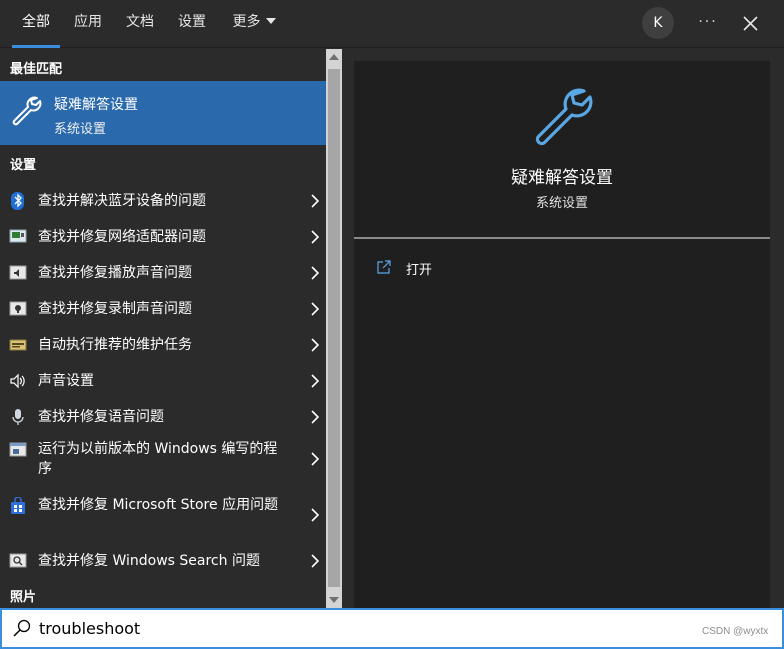 Image resolution: width=784 pixels, height=649 pixels. What do you see at coordinates (36, 69) in the screenshot?
I see `best-match-header: 最佳匹配` at bounding box center [36, 69].